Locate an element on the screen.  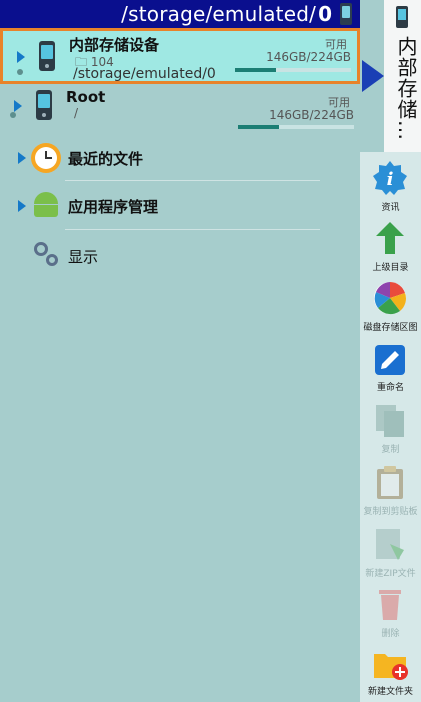
nav-item-label: 应用程序管理 is located at coordinates (113, 207).